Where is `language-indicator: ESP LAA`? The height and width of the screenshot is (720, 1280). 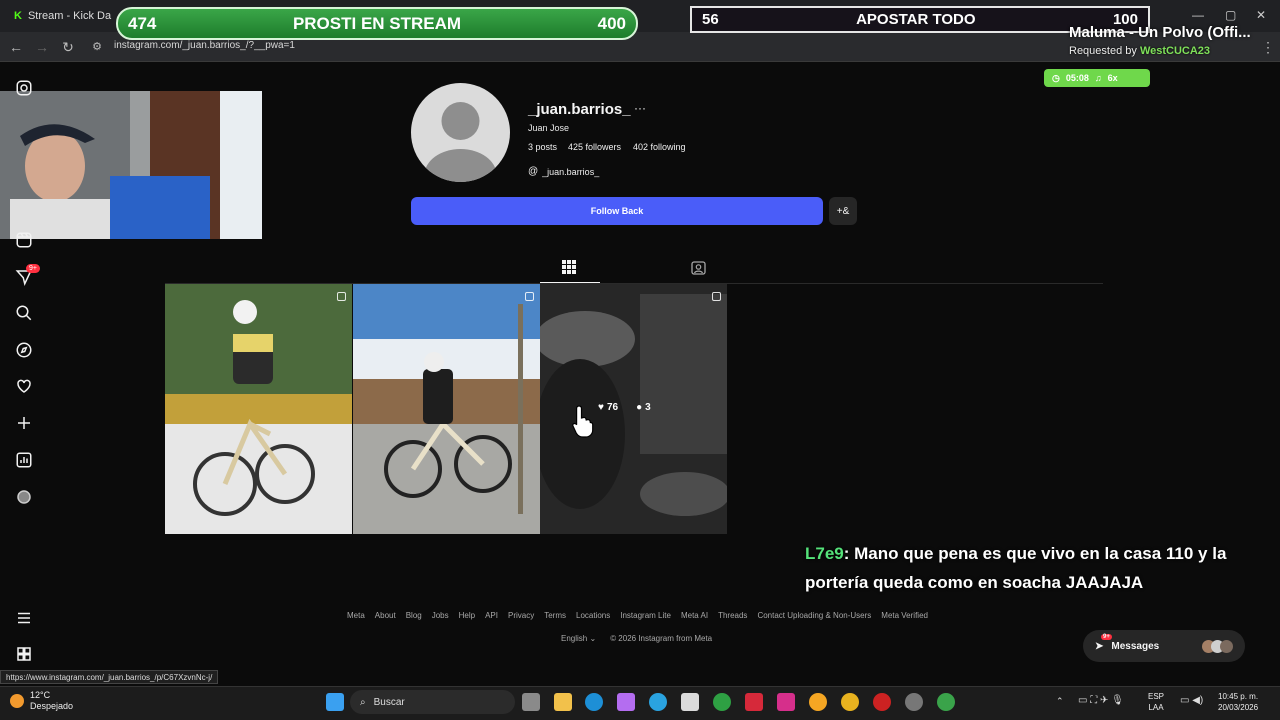 language-indicator: ESP LAA is located at coordinates (1156, 702).